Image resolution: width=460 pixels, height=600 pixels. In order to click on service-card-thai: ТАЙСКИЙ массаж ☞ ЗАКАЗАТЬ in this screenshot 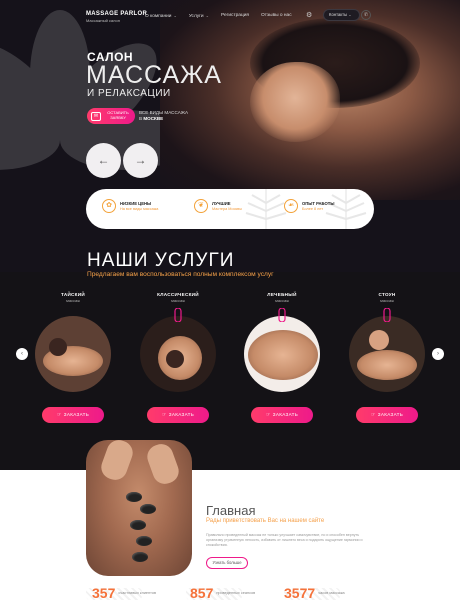, I will do `click(73, 357)`.